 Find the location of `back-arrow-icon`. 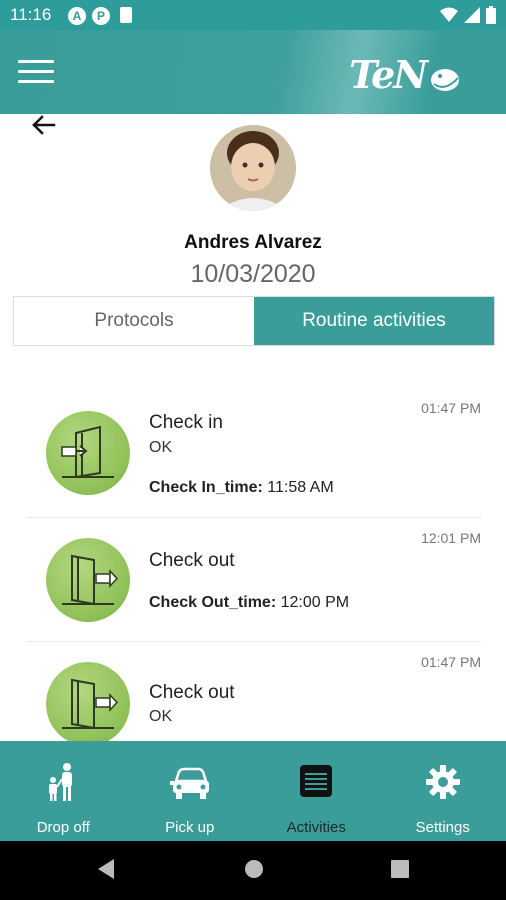

back-arrow-icon is located at coordinates (43, 125).